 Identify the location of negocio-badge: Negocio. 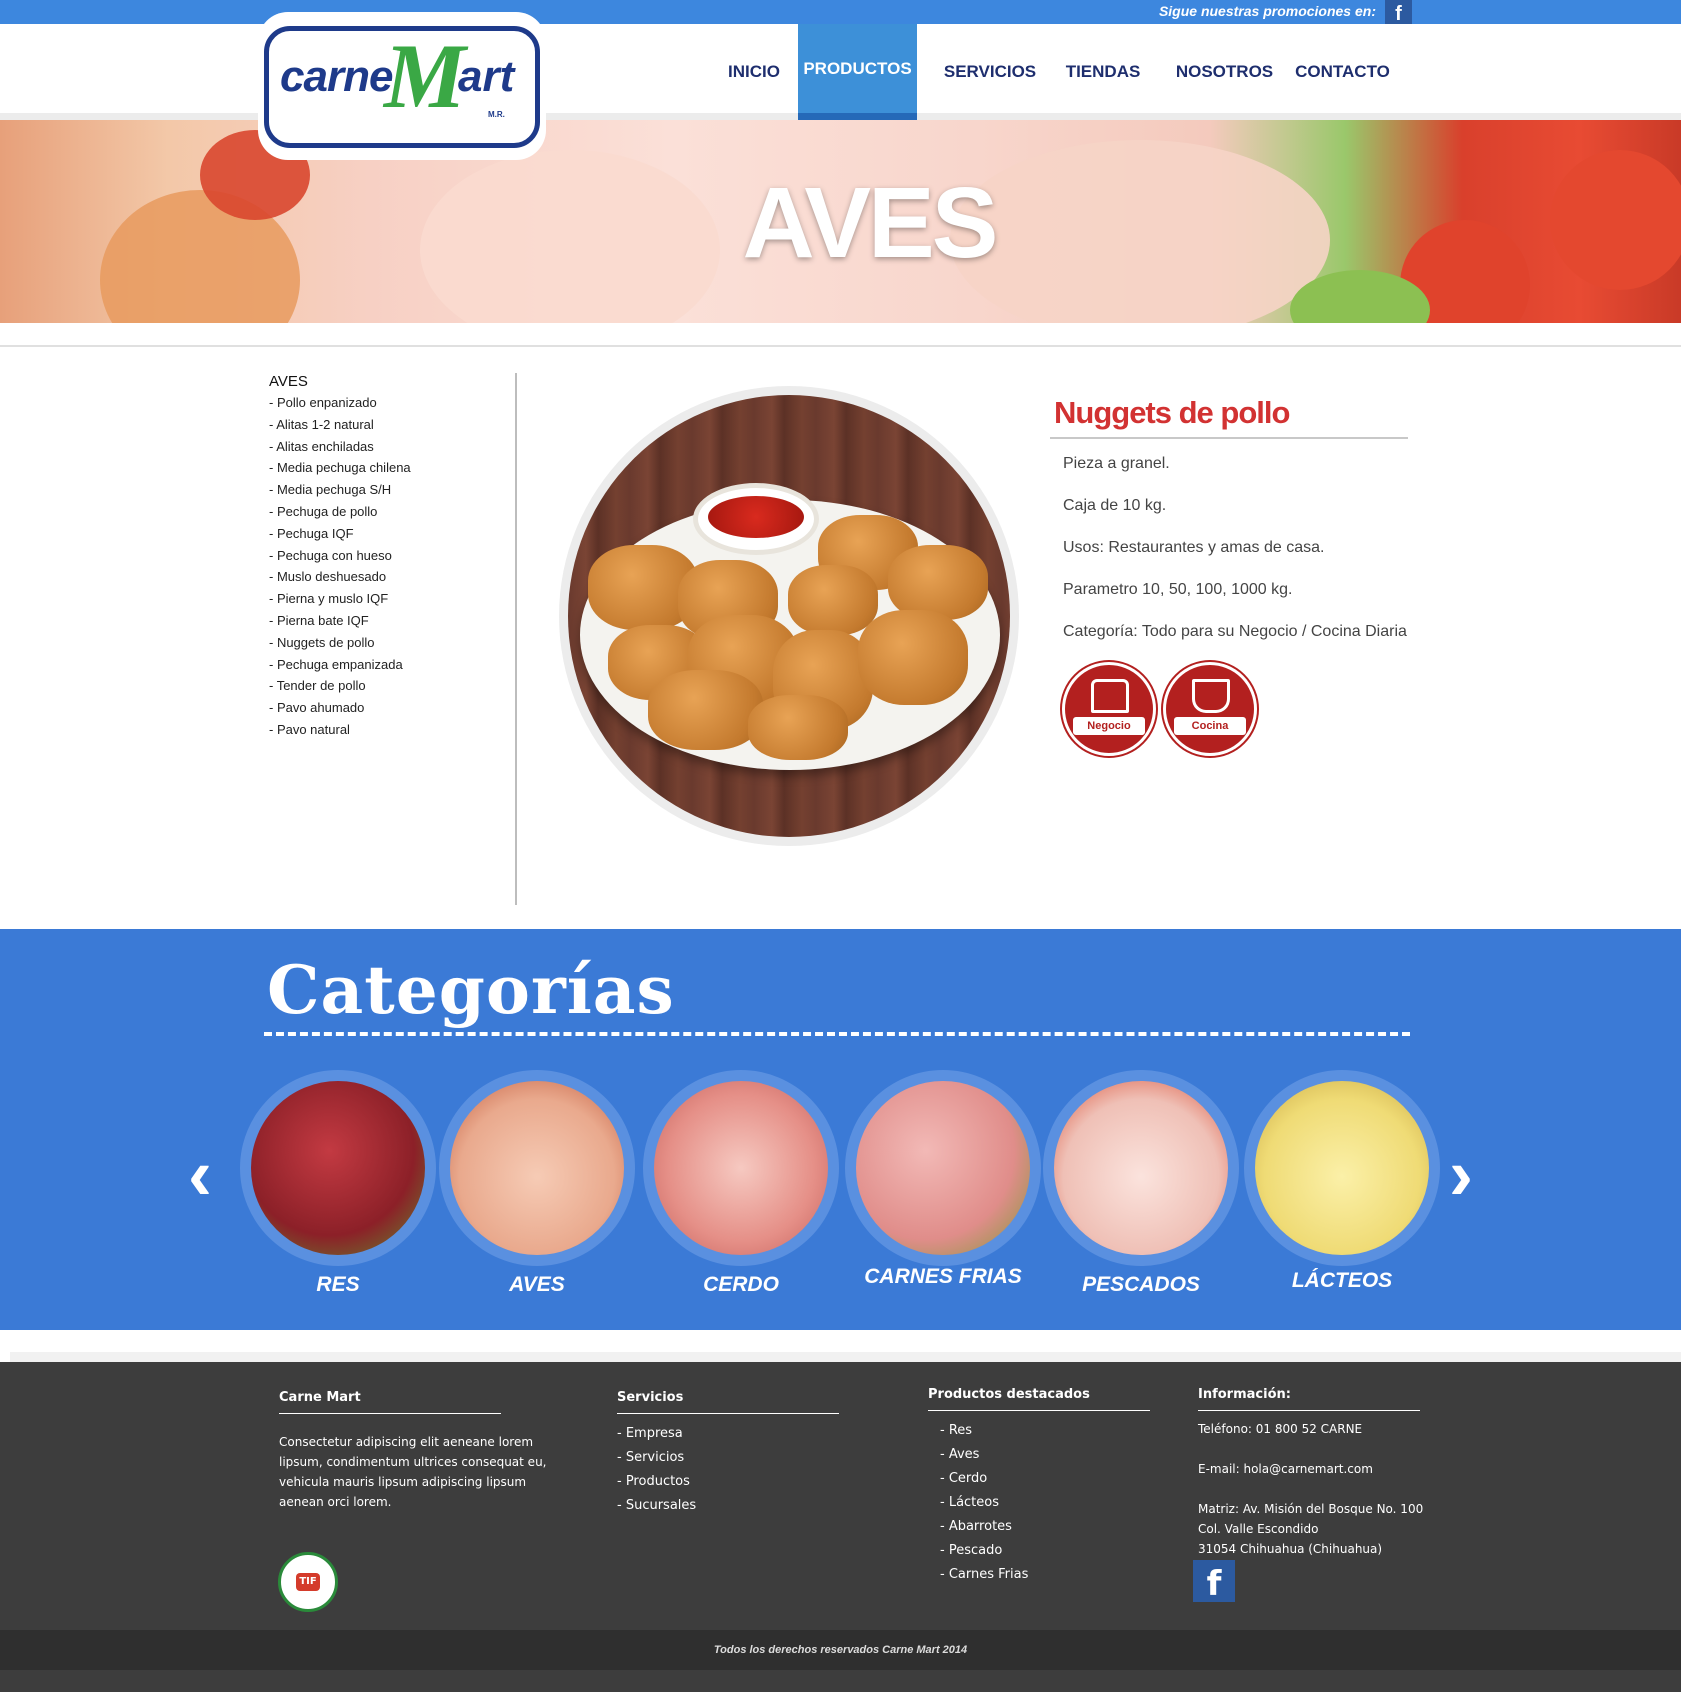
(1109, 709).